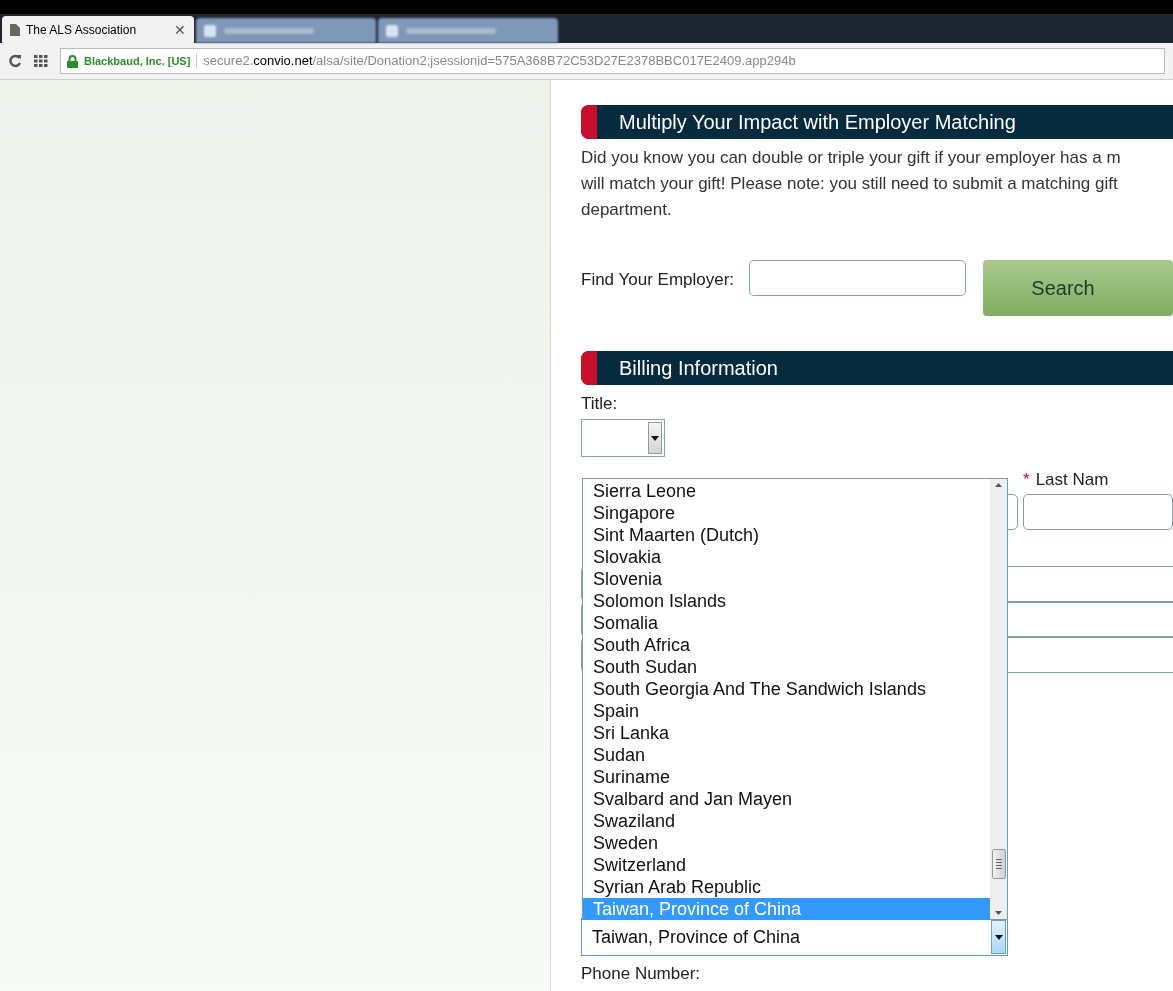  What do you see at coordinates (851, 158) in the screenshot?
I see `paragraph-line: Did you know you can double or triple your gift if your employer has a m` at bounding box center [851, 158].